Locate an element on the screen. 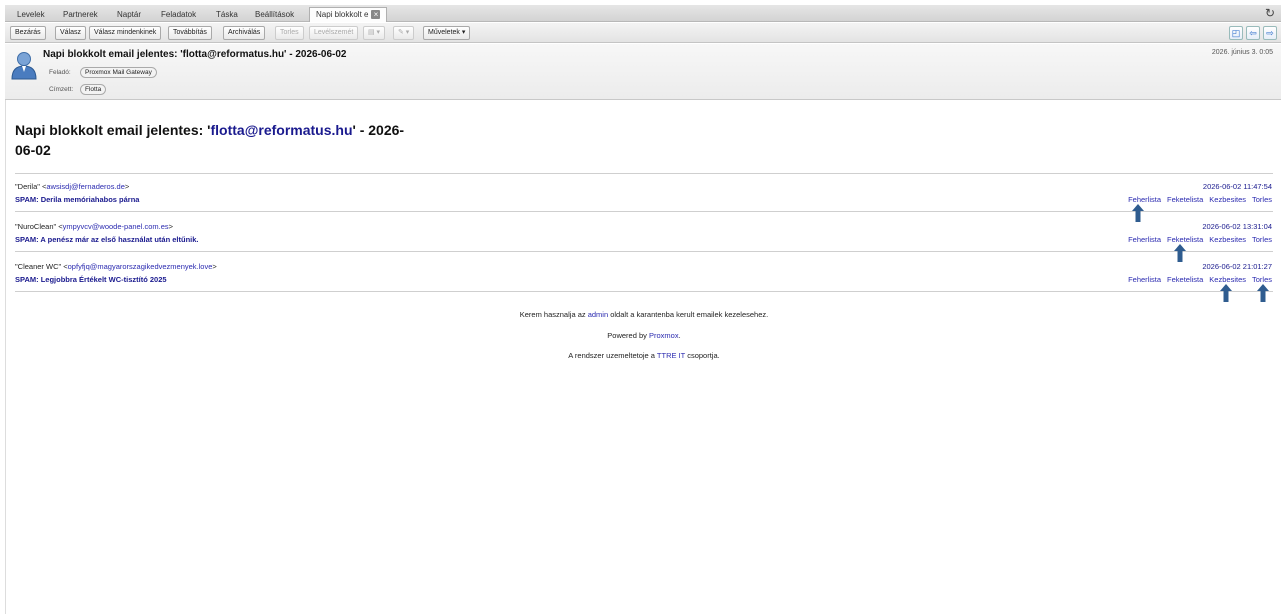  tab-napi-blokkolt: Napi blokkolt e × is located at coordinates (348, 14).